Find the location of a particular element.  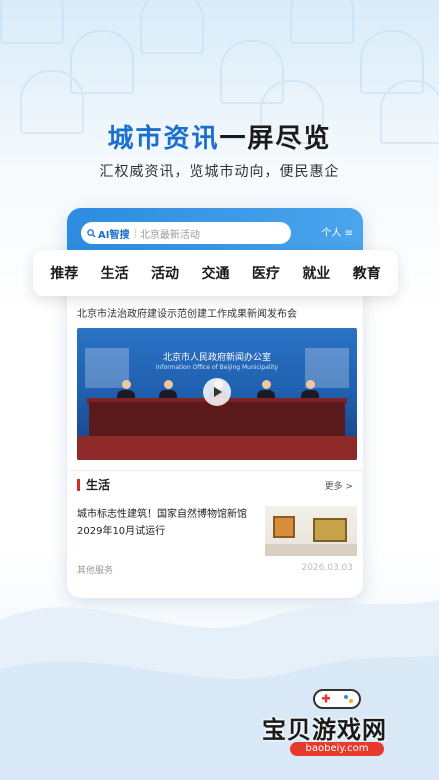

section-title-text: 生活 is located at coordinates (98, 485).